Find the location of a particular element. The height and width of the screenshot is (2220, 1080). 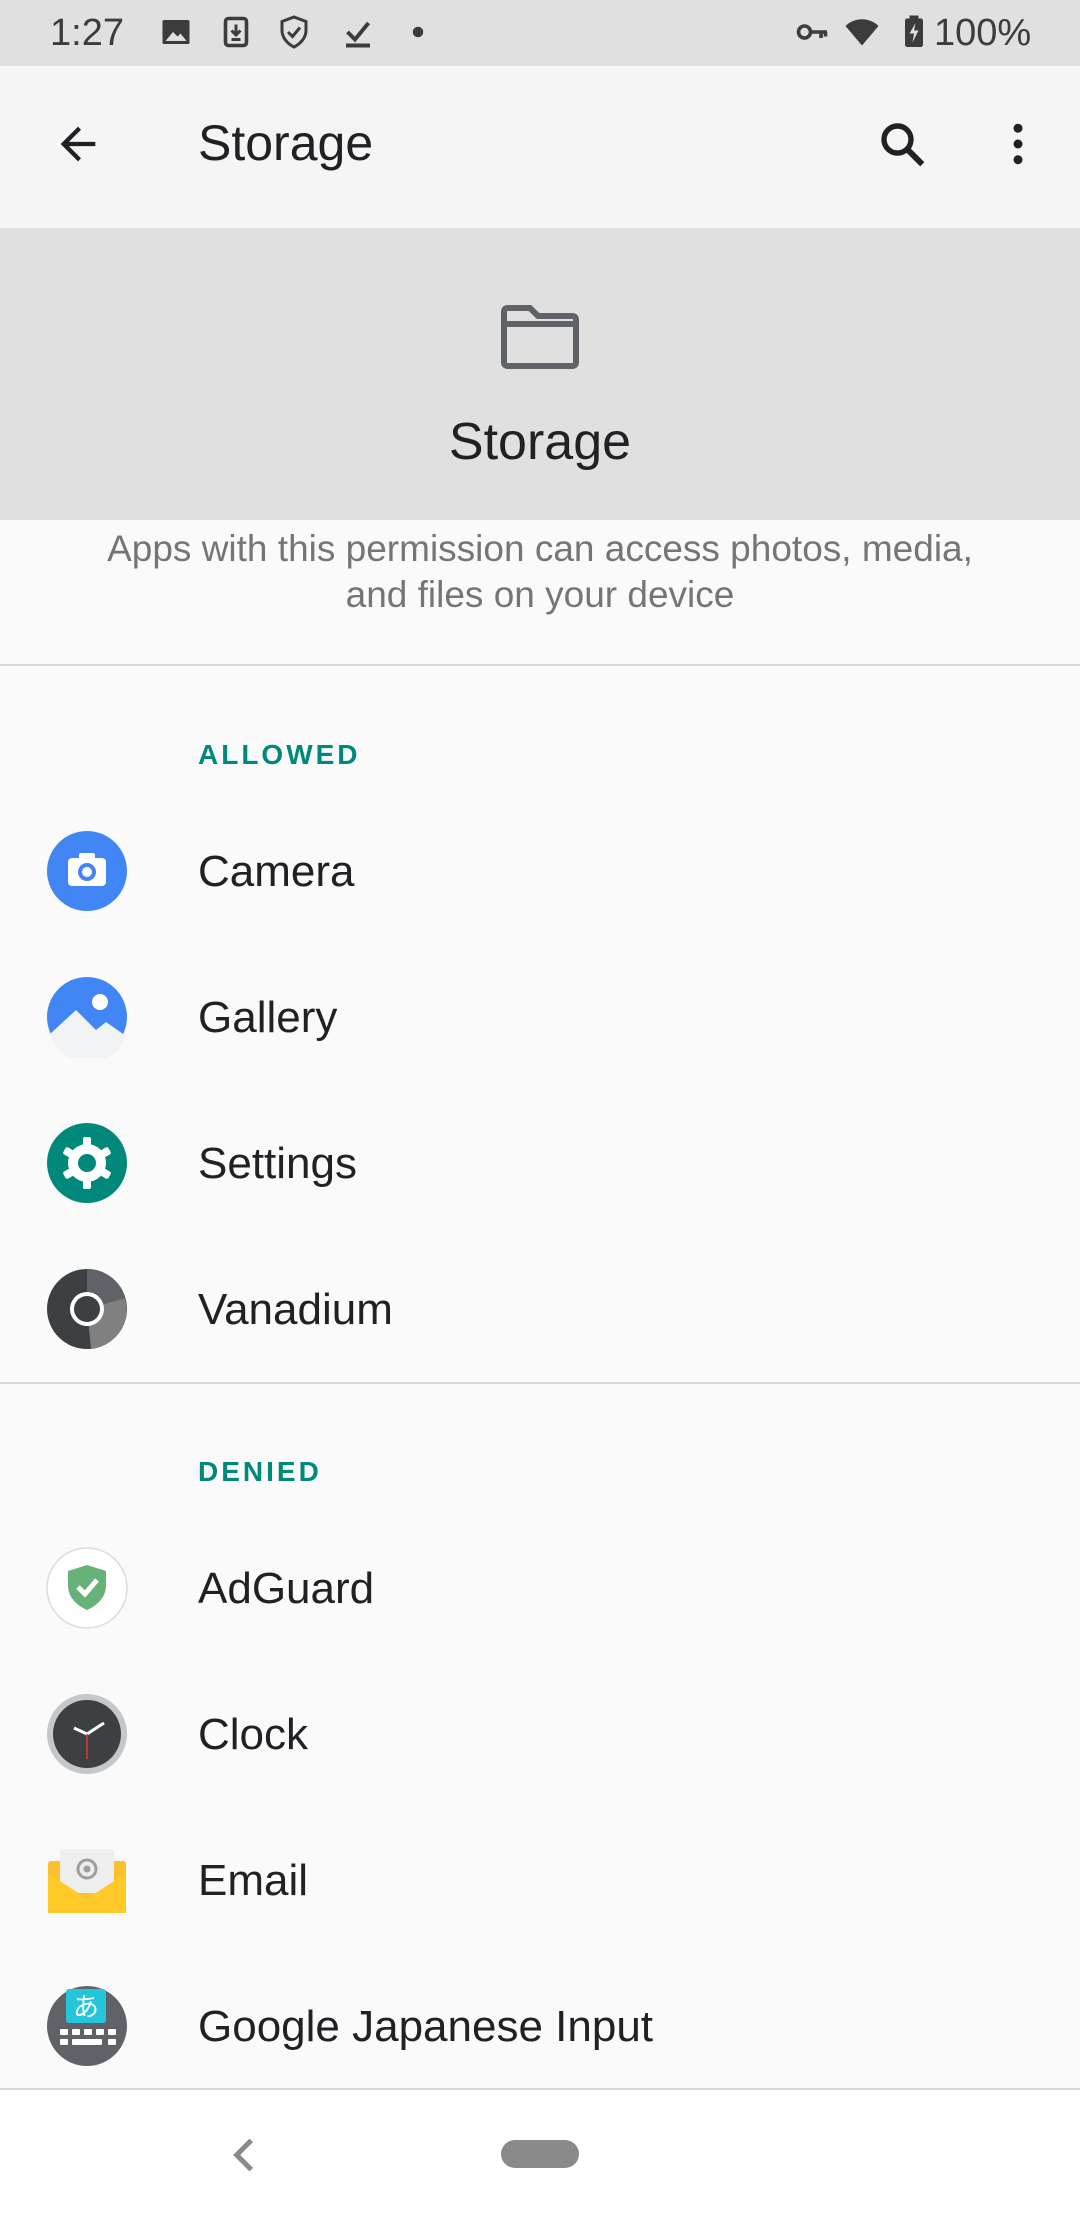

back-button is located at coordinates (78, 144).